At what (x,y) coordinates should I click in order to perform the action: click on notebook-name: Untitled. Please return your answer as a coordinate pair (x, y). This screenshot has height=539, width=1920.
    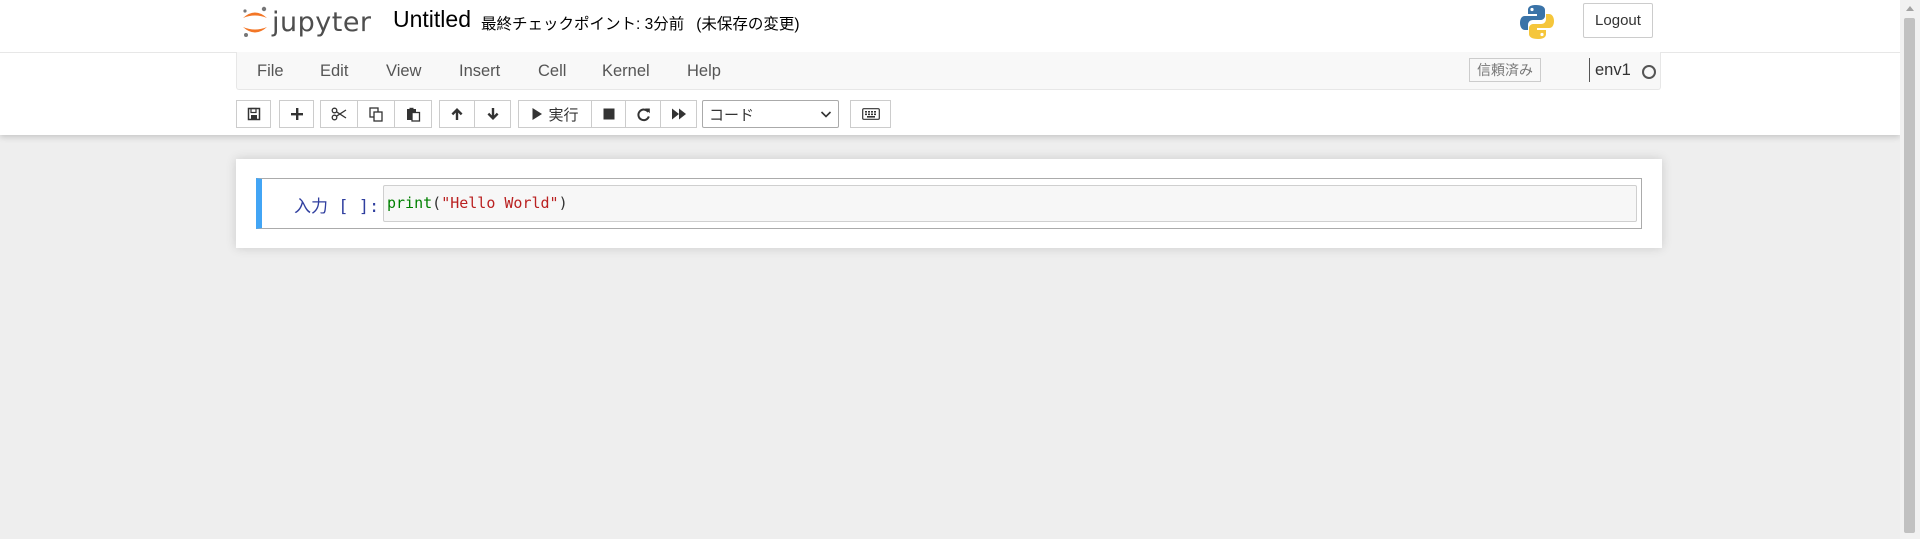
    Looking at the image, I should click on (432, 19).